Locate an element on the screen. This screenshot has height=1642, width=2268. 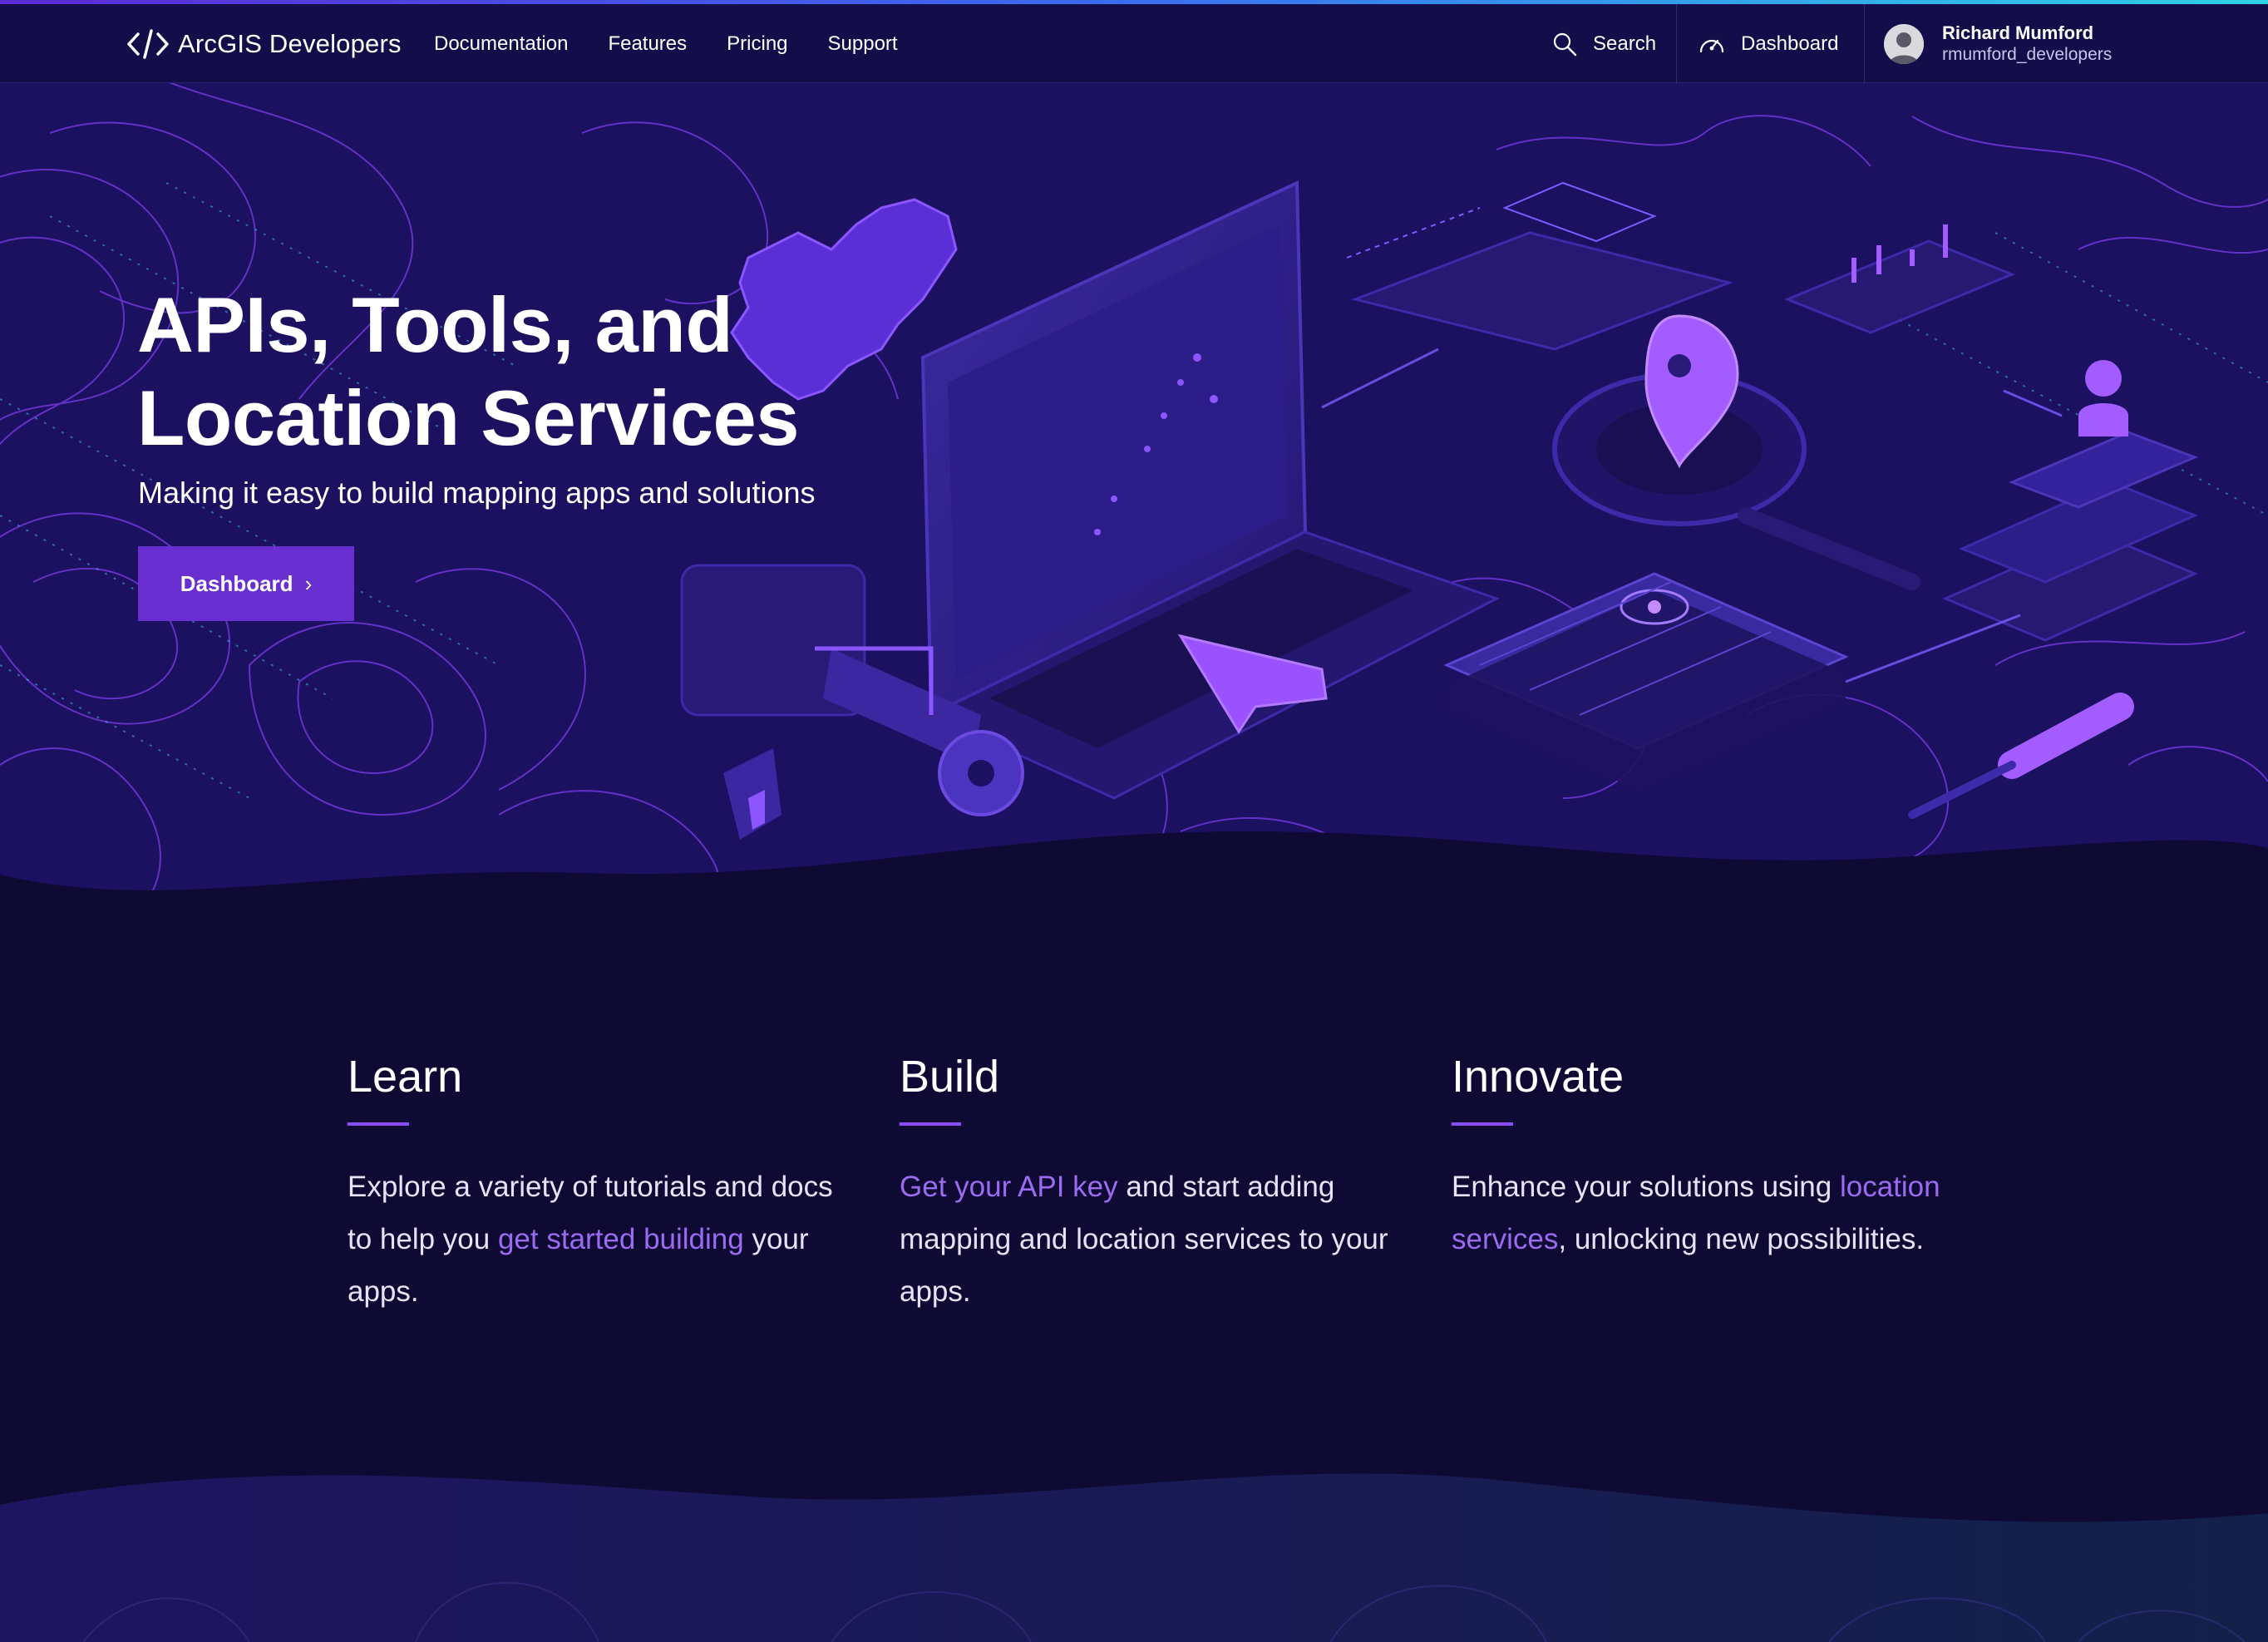
gauge-icon is located at coordinates (1711, 45).